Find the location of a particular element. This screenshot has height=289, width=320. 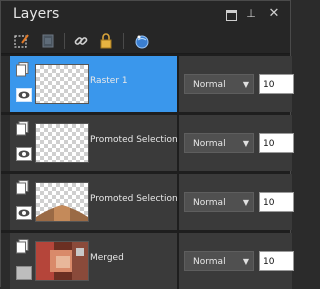

restore-icon is located at coordinates (231, 15).